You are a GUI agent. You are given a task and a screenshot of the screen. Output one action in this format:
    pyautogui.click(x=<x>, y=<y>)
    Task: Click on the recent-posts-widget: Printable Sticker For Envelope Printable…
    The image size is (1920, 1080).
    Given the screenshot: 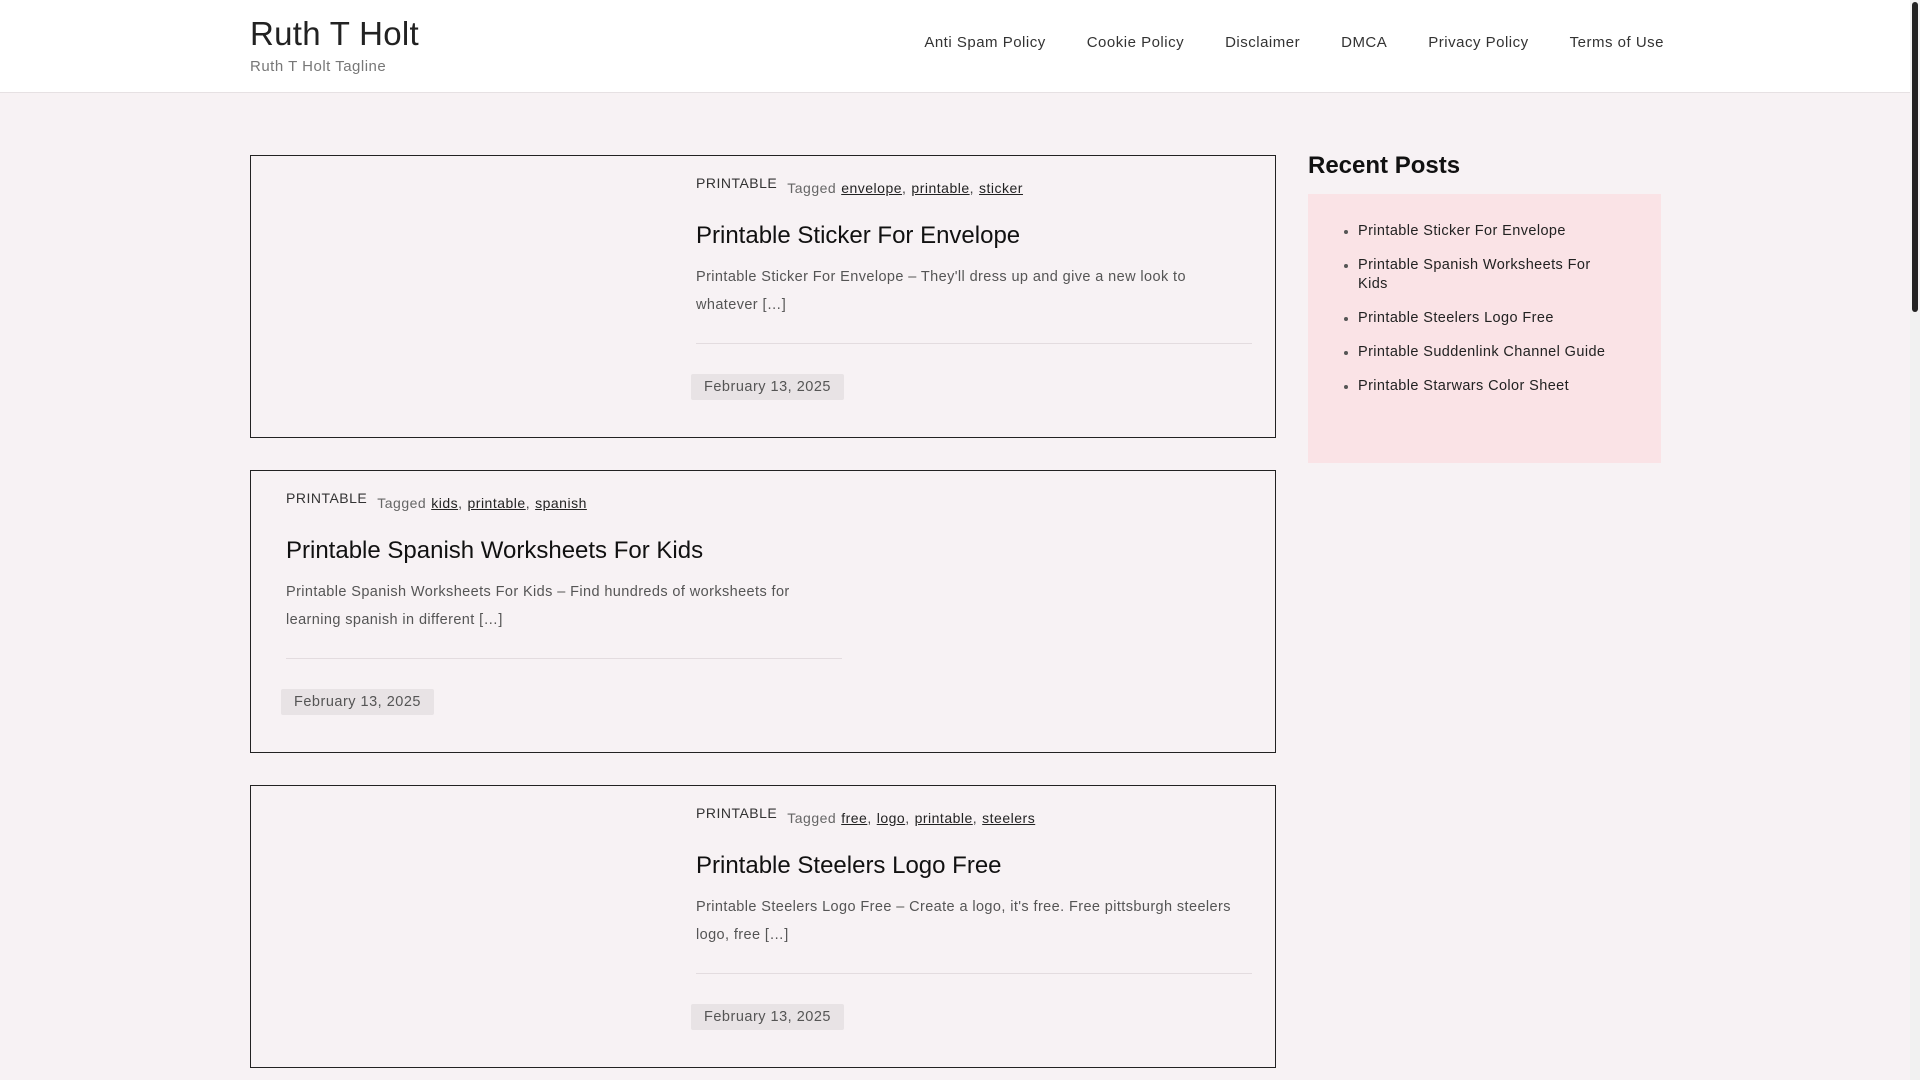 What is the action you would take?
    pyautogui.click(x=1484, y=328)
    